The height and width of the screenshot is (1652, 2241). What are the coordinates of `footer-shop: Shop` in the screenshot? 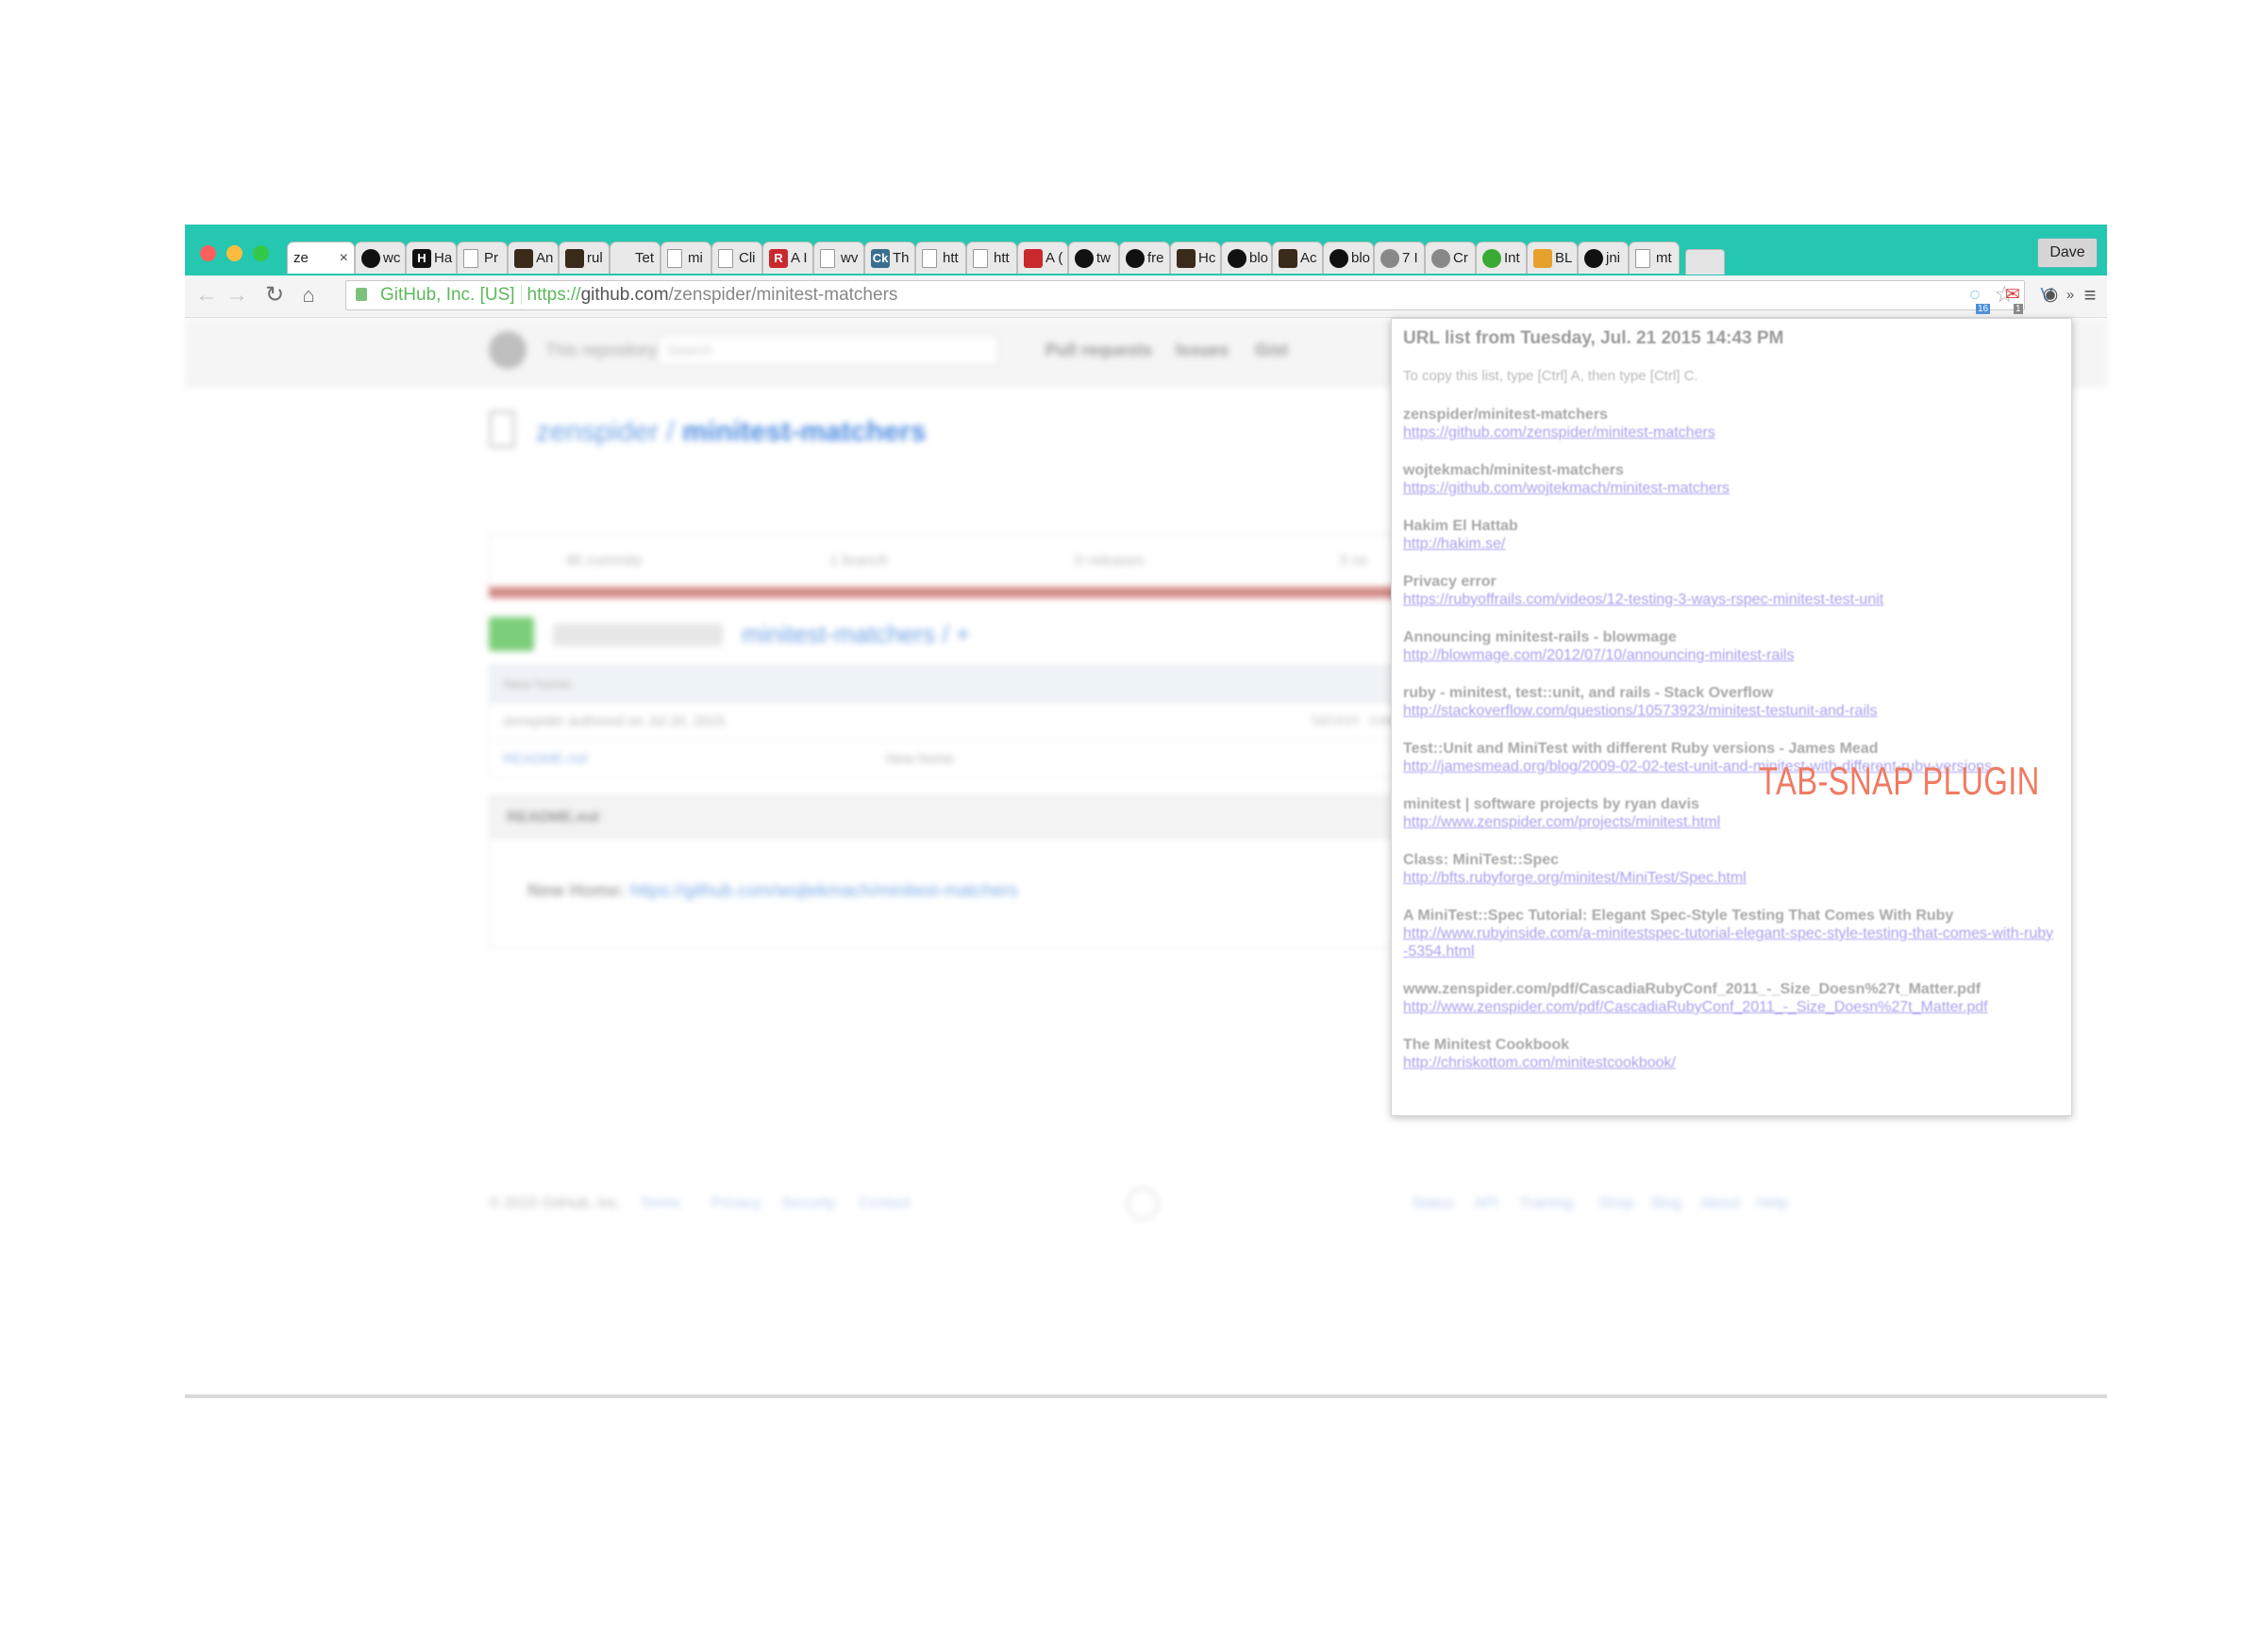 It's located at (1615, 1203).